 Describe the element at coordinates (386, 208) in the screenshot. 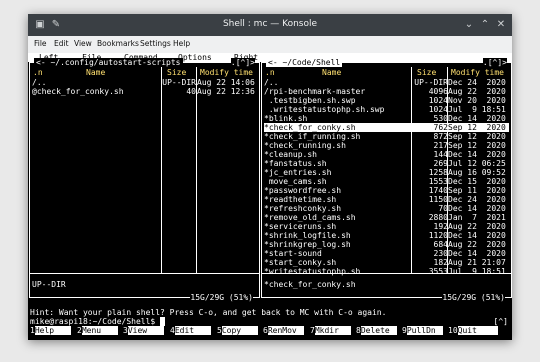

I see `file-row: *refreshconky.sh 70 Dec 14 2020` at that location.